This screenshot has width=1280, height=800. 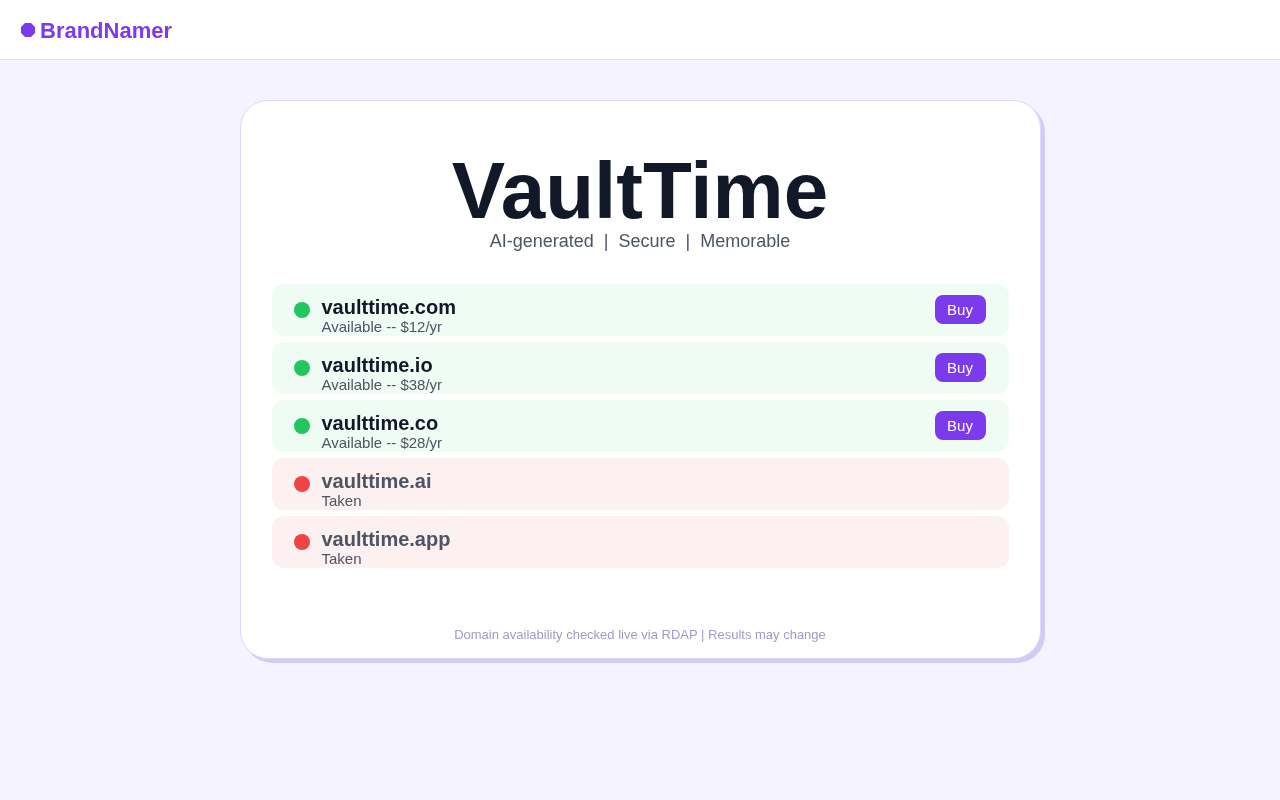 What do you see at coordinates (377, 365) in the screenshot?
I see `domain-name: vaulttime.io` at bounding box center [377, 365].